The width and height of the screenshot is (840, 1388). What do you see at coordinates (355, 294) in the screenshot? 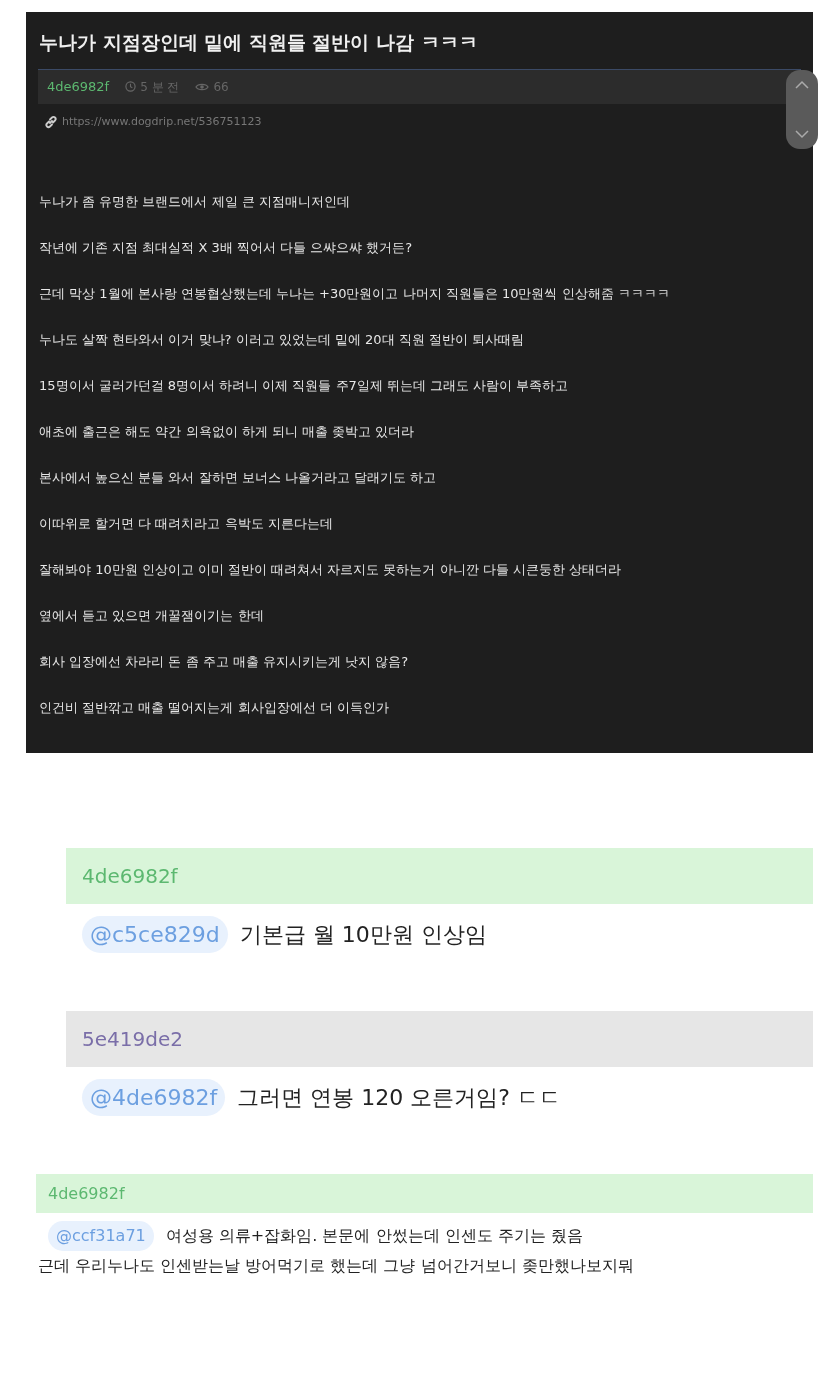
I see `post-paragraph: 근데 막상 1월에 본사랑 연봉협상했는데 누나는 +30만원이고 나머지 직원들은 10만원씩 인상해줌 ㅋㅋㅋㅋ` at bounding box center [355, 294].